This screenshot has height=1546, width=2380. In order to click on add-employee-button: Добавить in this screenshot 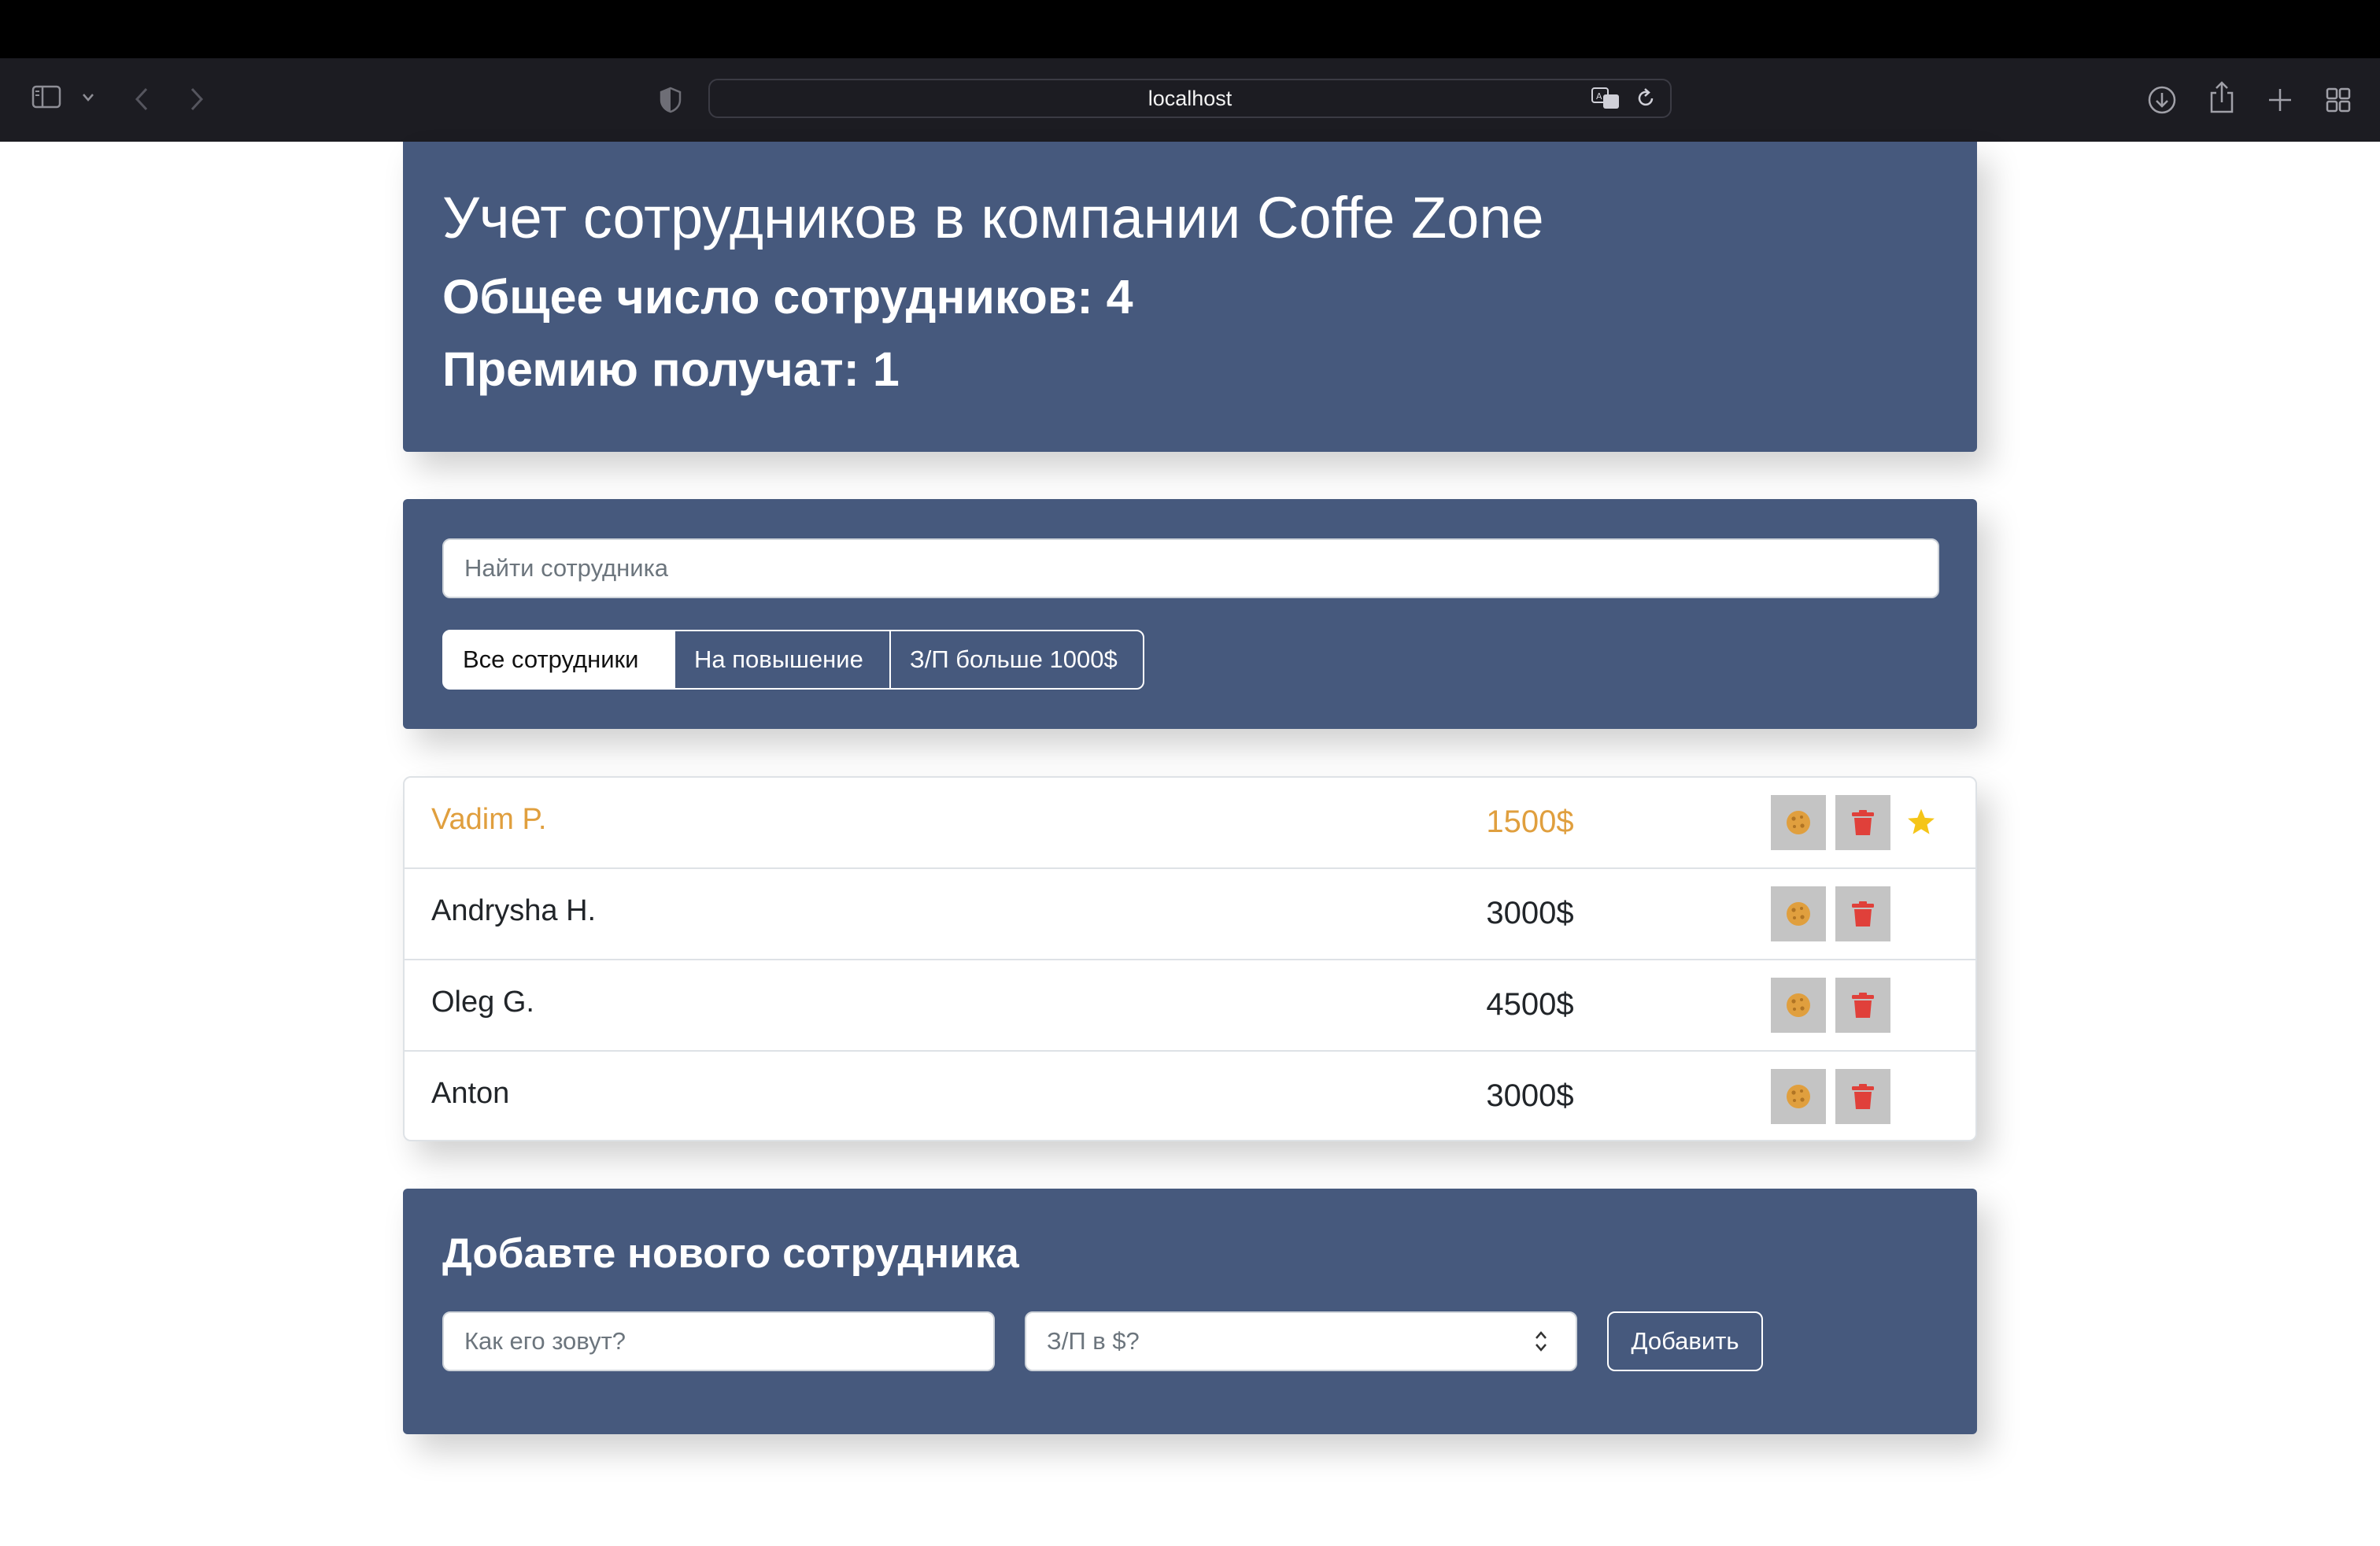, I will do `click(1685, 1341)`.